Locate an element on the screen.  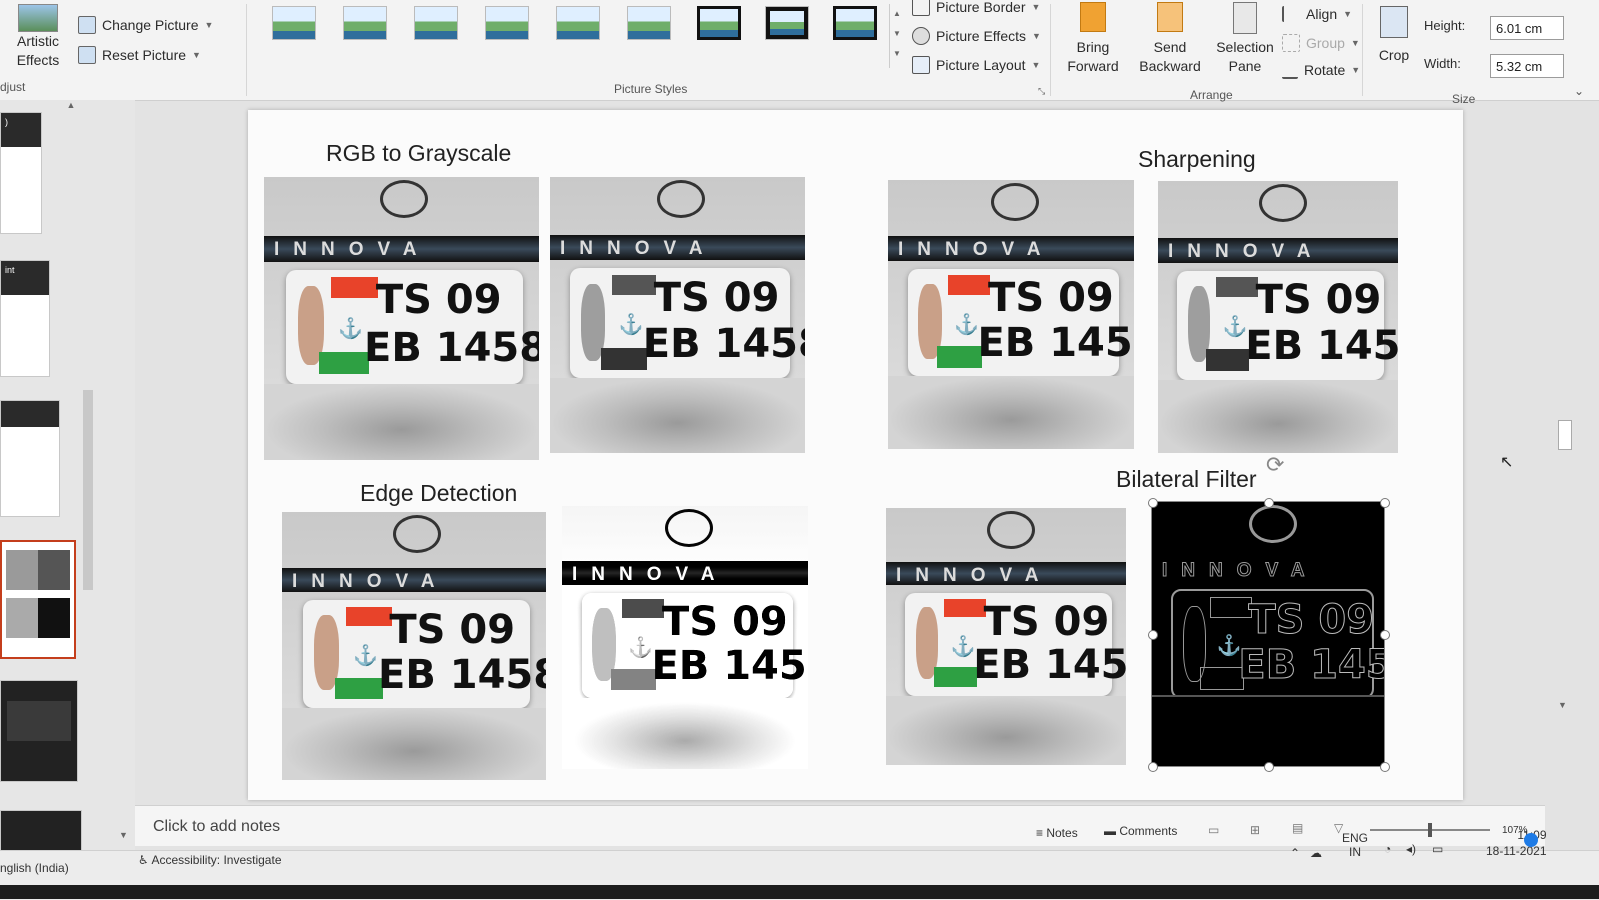
artistic-effects-button: Artistic Effects is located at coordinates (38, 37).